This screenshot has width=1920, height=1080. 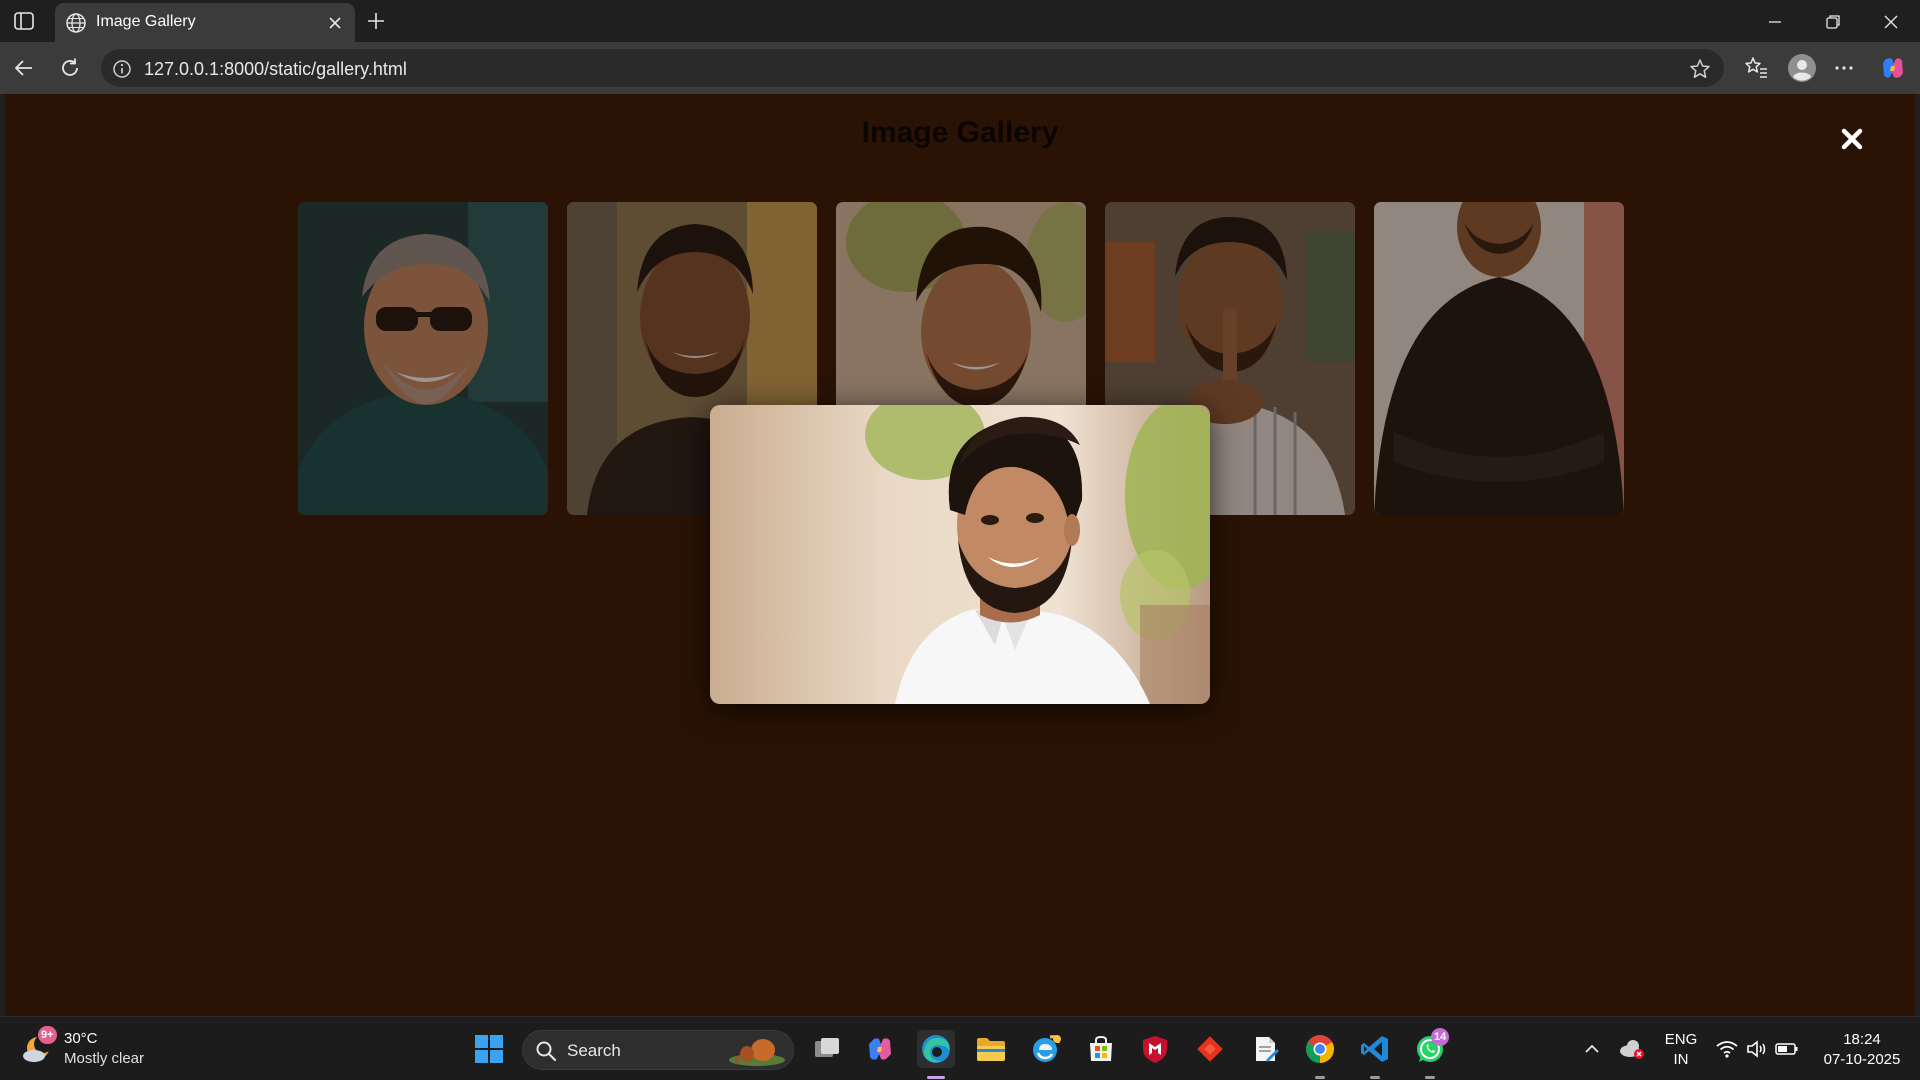 I want to click on microsoft-store-icon, so click(x=1101, y=1049).